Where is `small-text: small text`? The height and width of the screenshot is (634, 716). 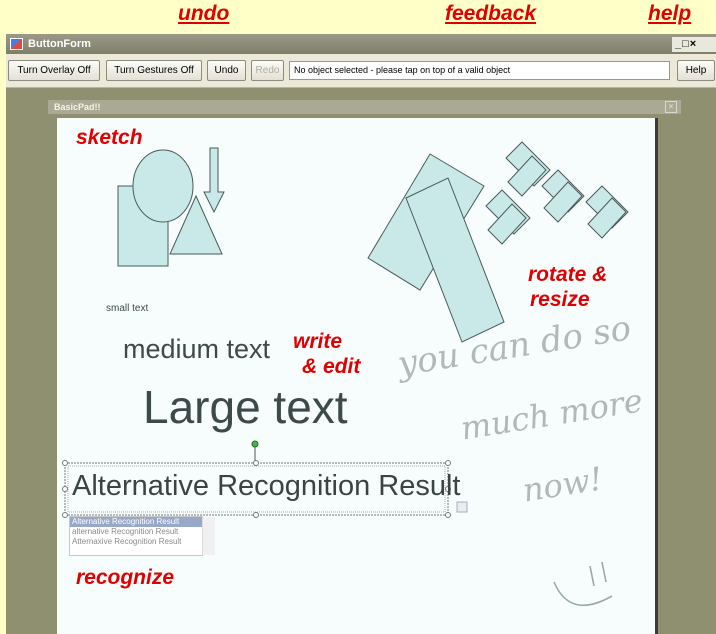 small-text: small text is located at coordinates (127, 308).